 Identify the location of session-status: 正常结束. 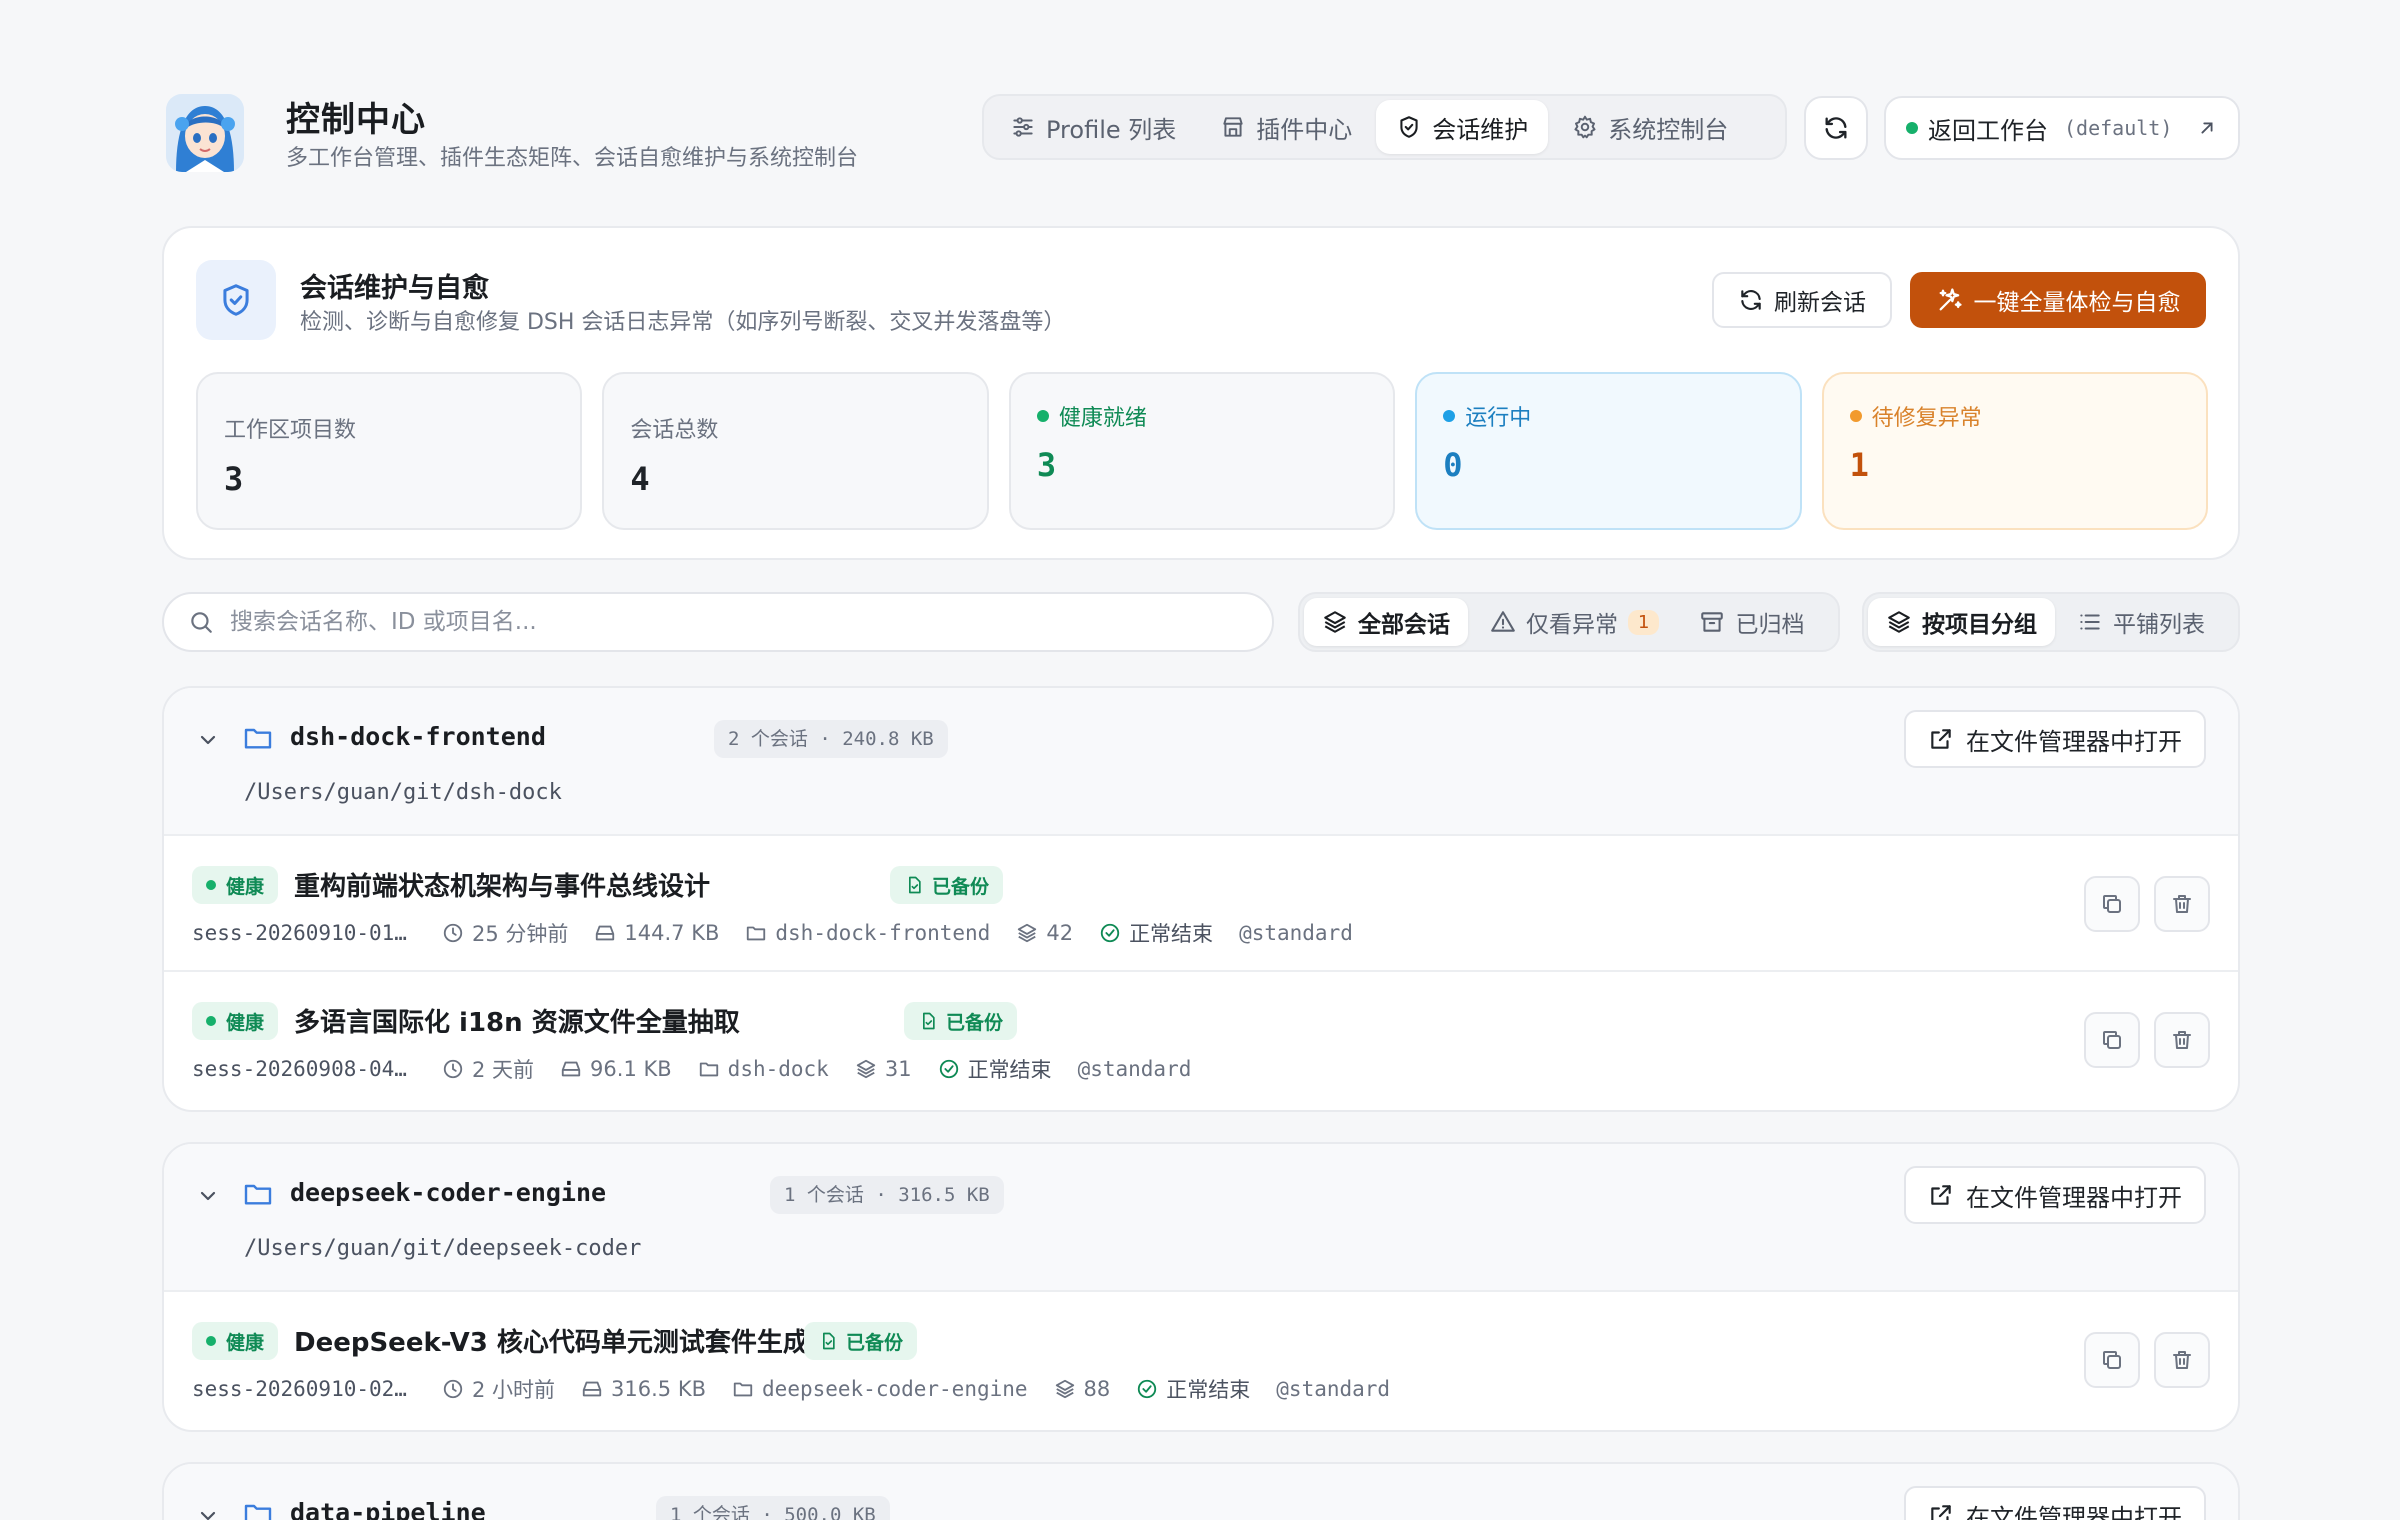
(1171, 934).